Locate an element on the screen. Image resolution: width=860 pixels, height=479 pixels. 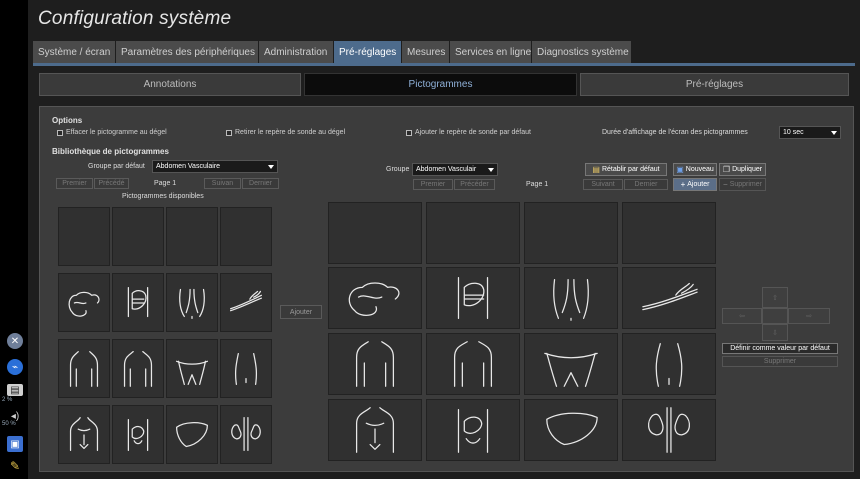
tab-measures: Mesures is located at coordinates (426, 52).